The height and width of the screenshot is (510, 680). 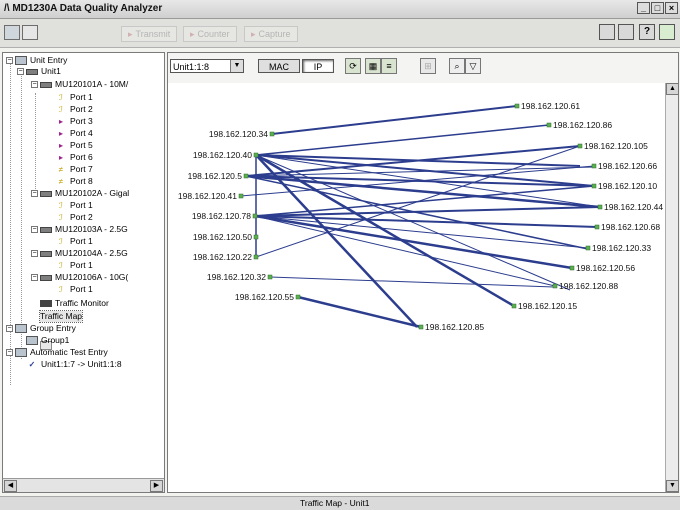 What do you see at coordinates (238, 134) in the screenshot?
I see `ip-node-label: 198.162.120.34` at bounding box center [238, 134].